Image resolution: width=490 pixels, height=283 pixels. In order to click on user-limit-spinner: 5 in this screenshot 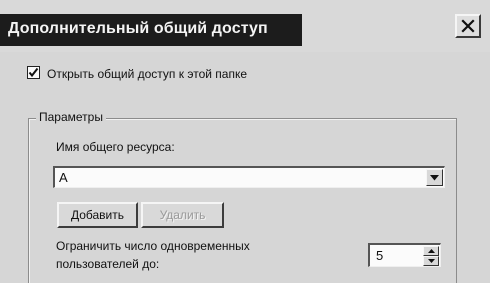, I will do `click(404, 255)`.